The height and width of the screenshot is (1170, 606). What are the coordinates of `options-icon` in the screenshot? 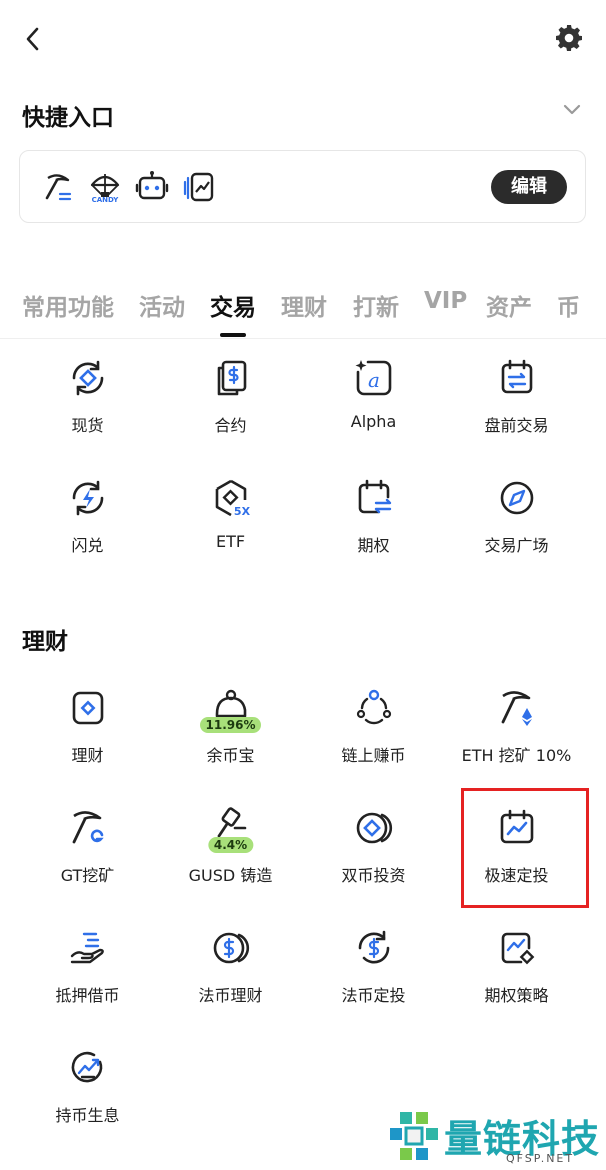 It's located at (374, 496).